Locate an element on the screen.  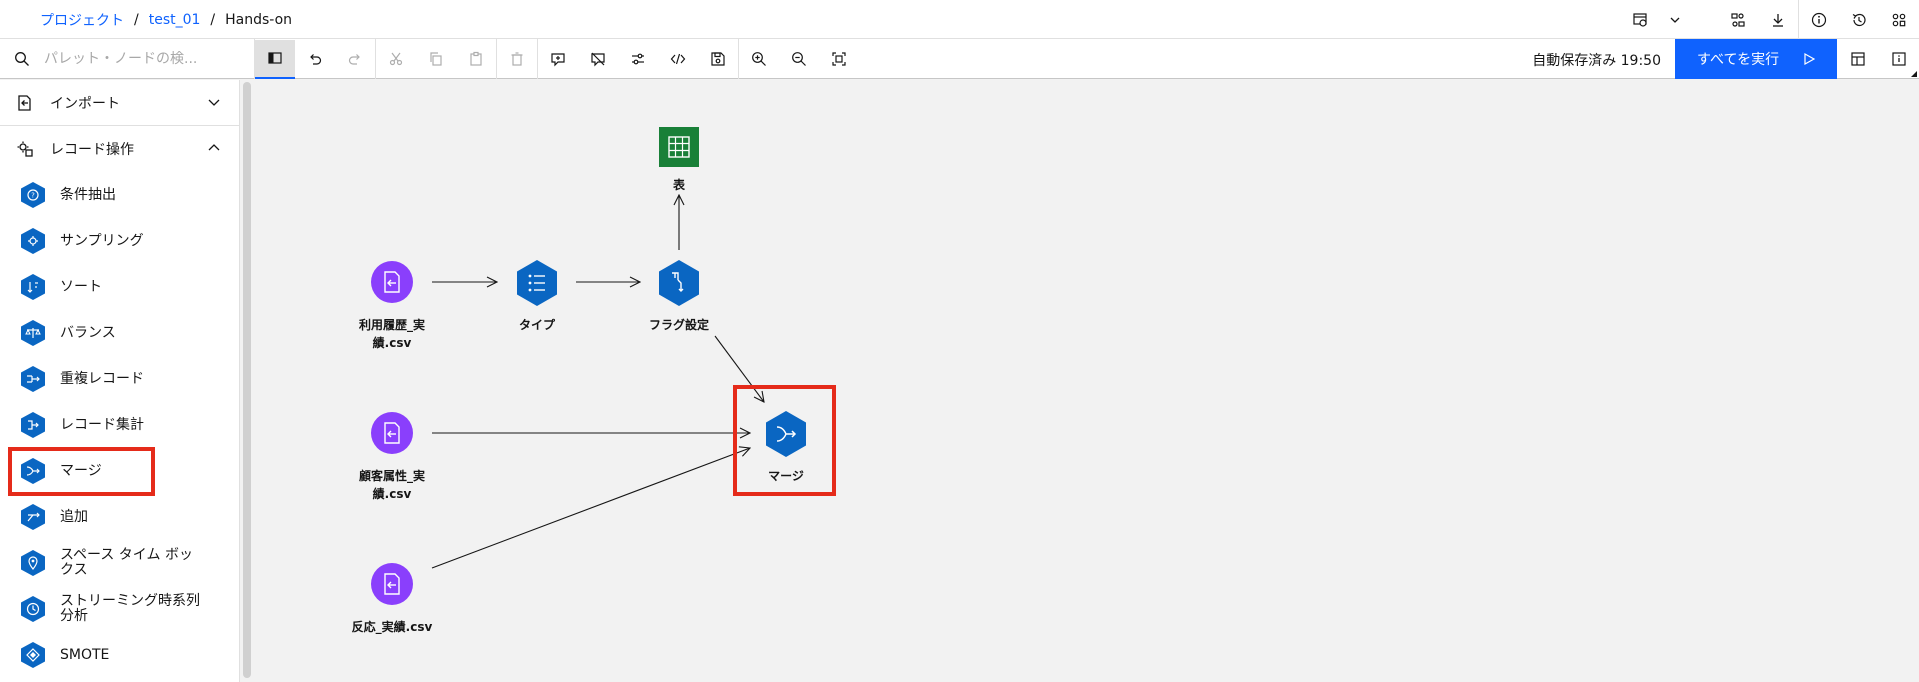
node-label-table: 表 is located at coordinates (678, 185).